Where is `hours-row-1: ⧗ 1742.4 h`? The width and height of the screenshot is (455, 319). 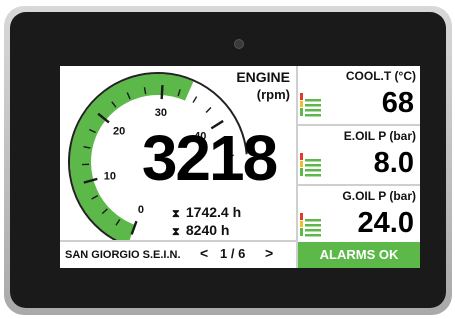 hours-row-1: ⧗ 1742.4 h is located at coordinates (206, 212).